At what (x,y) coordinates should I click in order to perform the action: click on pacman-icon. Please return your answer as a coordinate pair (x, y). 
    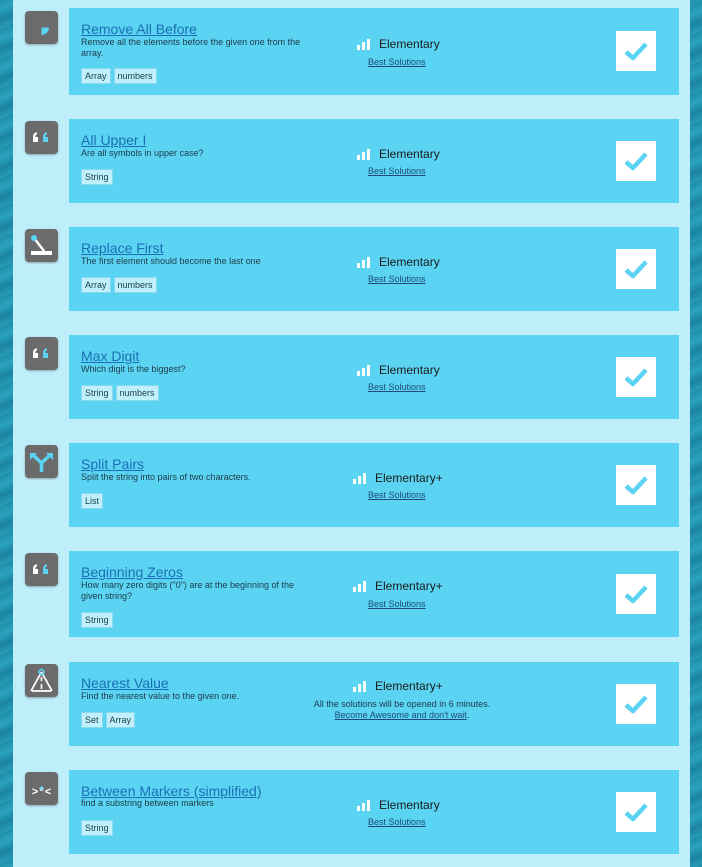
    Looking at the image, I should click on (41, 27).